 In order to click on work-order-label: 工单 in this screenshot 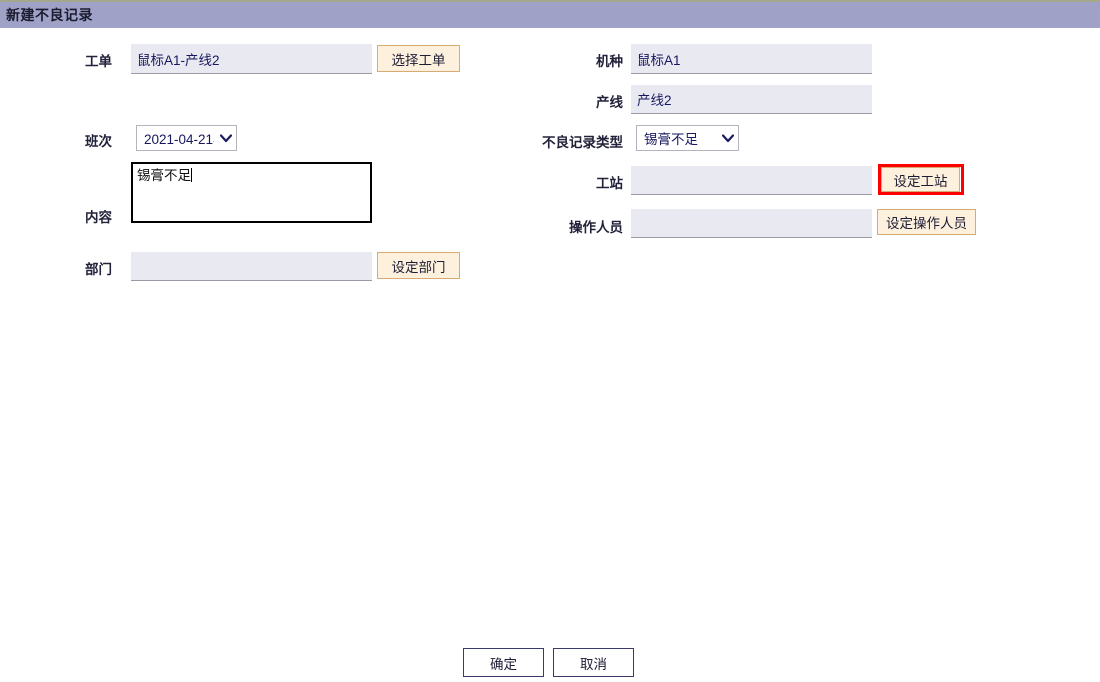, I will do `click(98, 61)`.